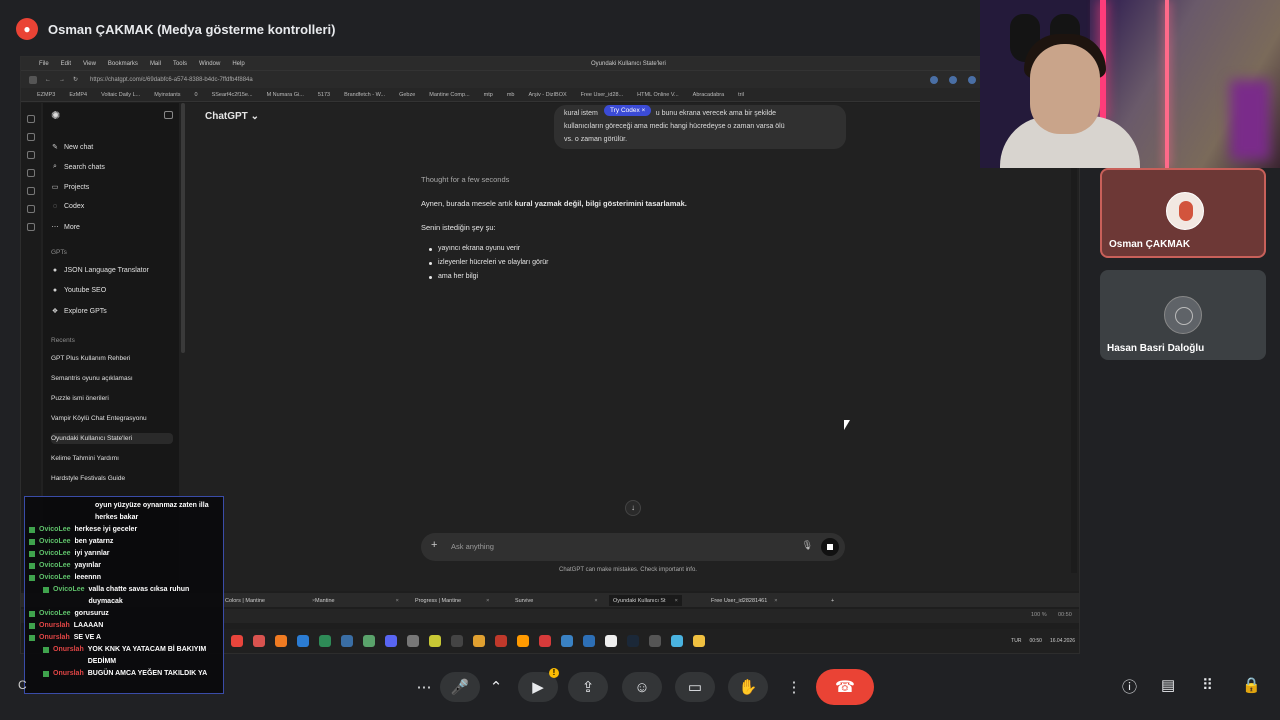  What do you see at coordinates (748, 687) in the screenshot?
I see `raise-hand-icon: ✋` at bounding box center [748, 687].